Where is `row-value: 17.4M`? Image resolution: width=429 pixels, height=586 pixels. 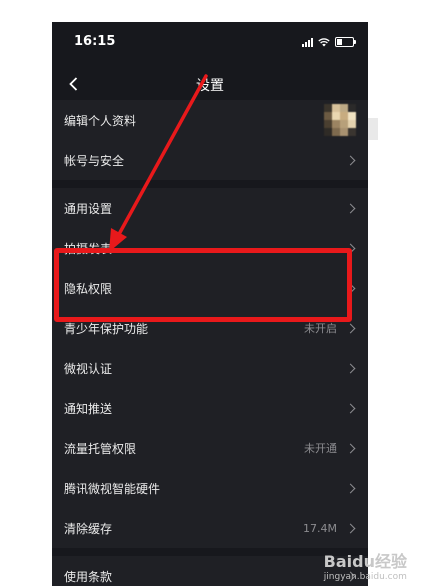
row-value: 17.4M is located at coordinates (320, 528).